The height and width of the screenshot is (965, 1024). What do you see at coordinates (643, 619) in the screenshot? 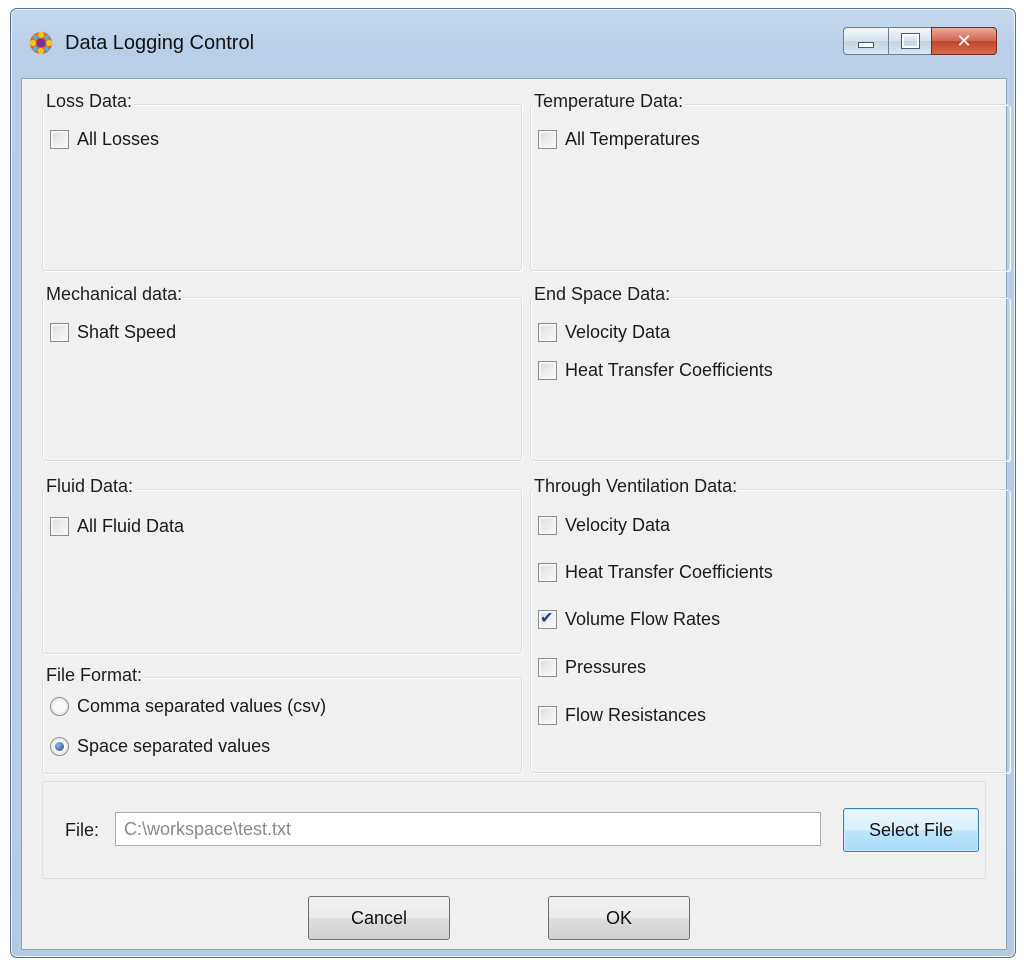
I see `checkbox-label: Volume Flow Rates` at bounding box center [643, 619].